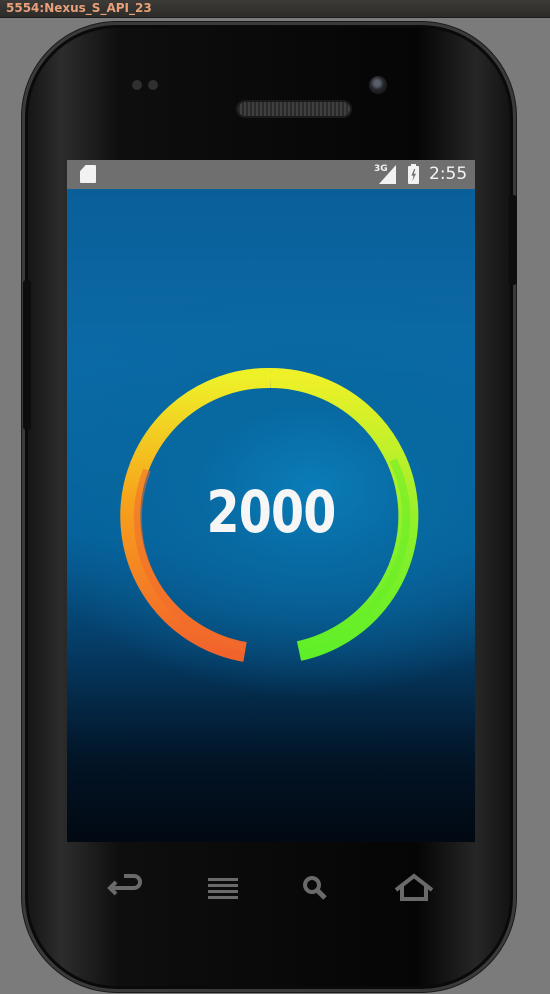 The height and width of the screenshot is (994, 550). I want to click on light-sensor, so click(153, 85).